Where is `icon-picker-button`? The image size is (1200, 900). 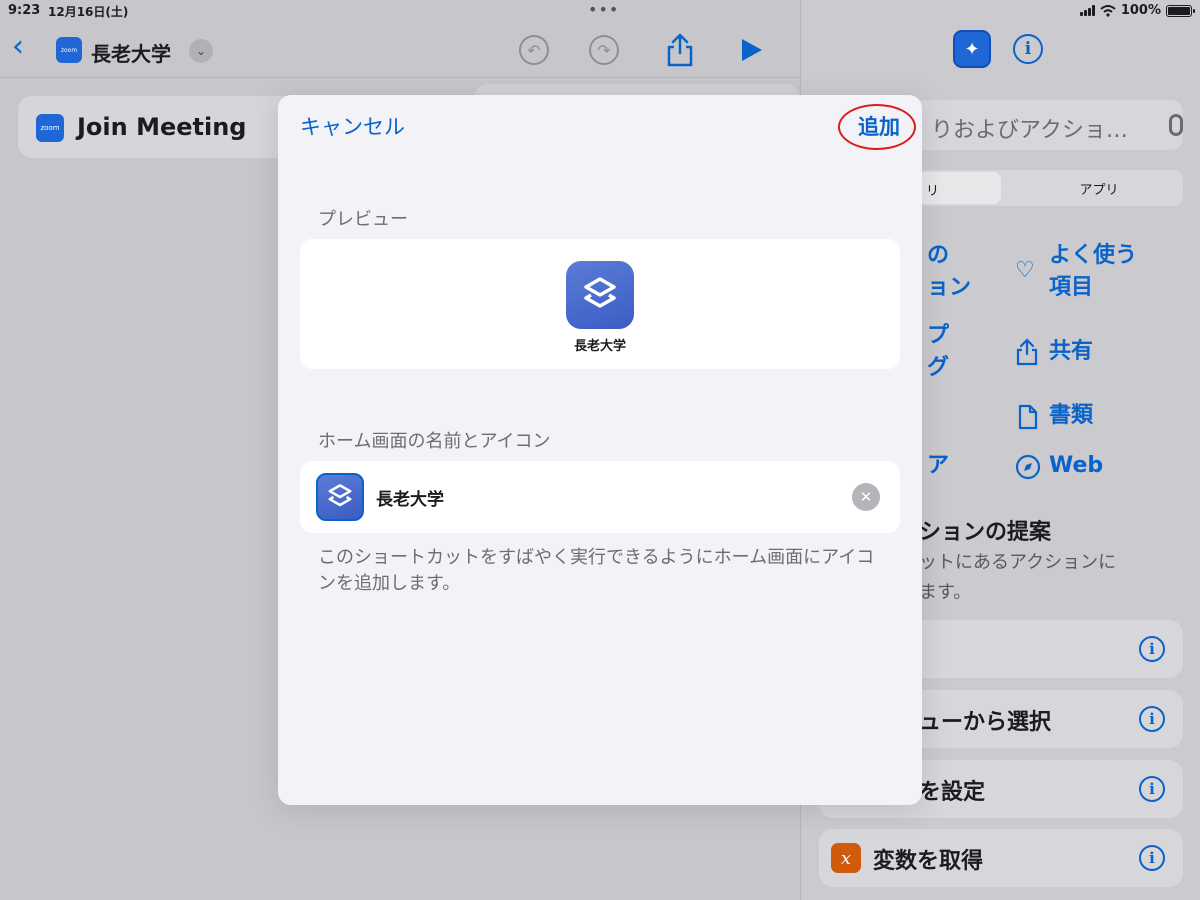
icon-picker-button is located at coordinates (340, 497).